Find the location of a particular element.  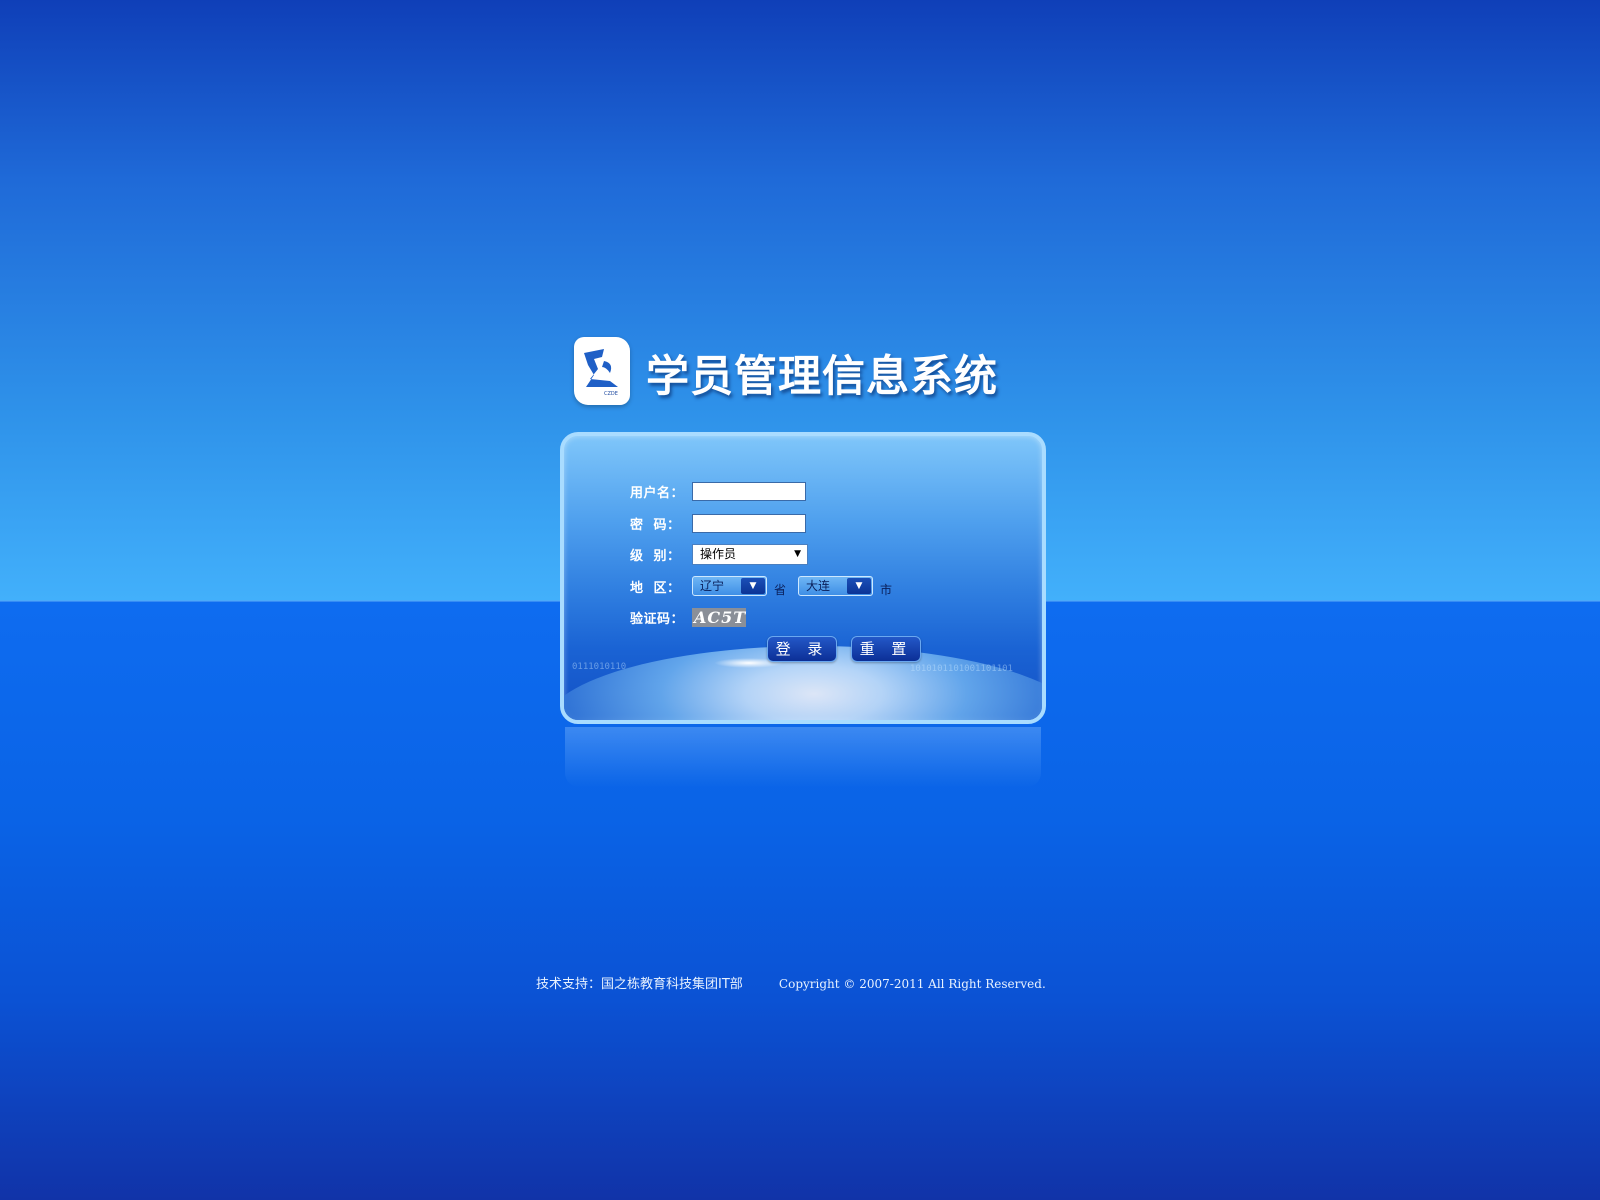

panel-reflection is located at coordinates (803, 757).